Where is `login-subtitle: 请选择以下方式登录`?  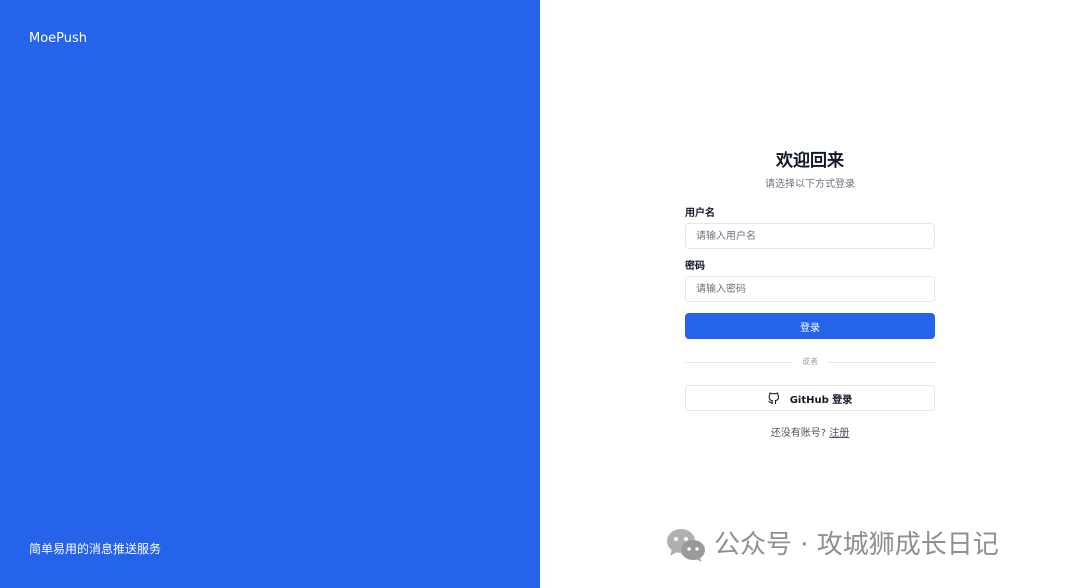
login-subtitle: 请选择以下方式登录 is located at coordinates (810, 184).